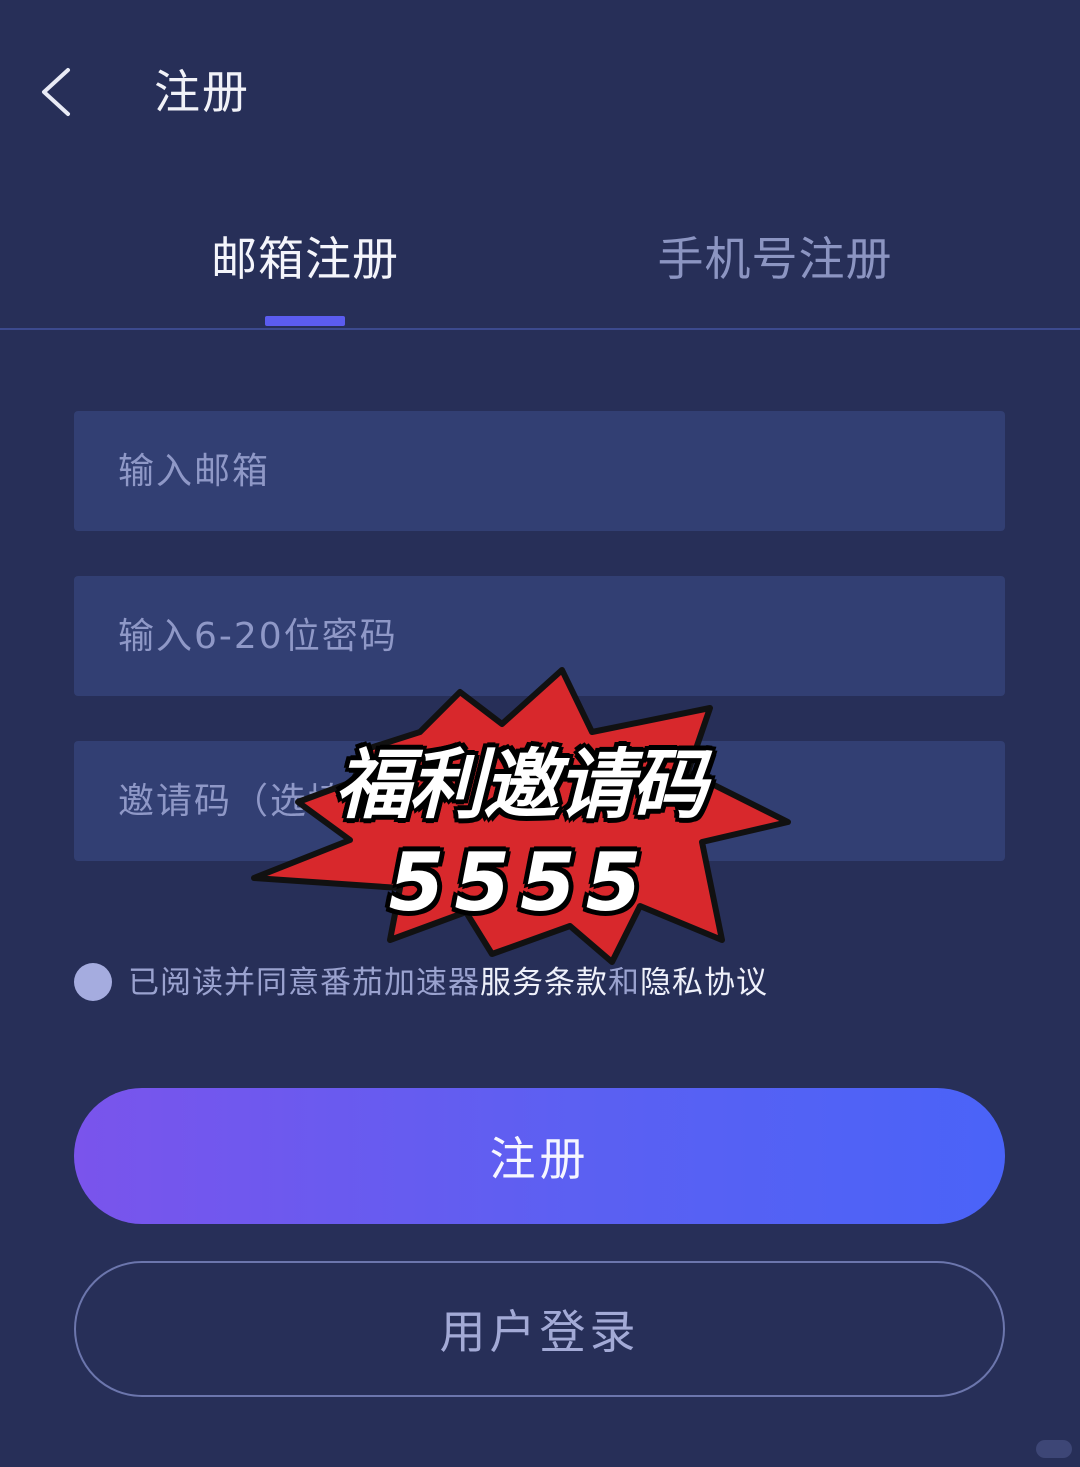 Image resolution: width=1080 pixels, height=1467 pixels. What do you see at coordinates (539, 1156) in the screenshot?
I see `register-button: 注册` at bounding box center [539, 1156].